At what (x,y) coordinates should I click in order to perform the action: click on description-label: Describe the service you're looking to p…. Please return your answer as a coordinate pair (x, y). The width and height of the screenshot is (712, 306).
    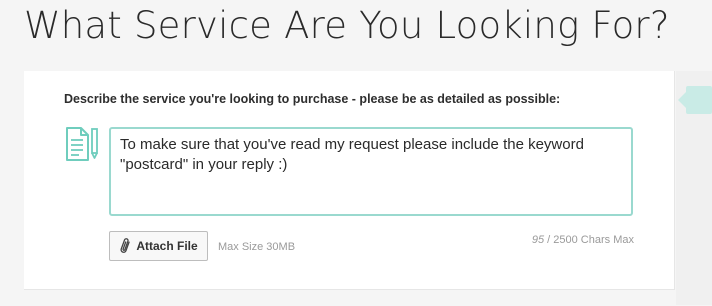
    Looking at the image, I should click on (312, 99).